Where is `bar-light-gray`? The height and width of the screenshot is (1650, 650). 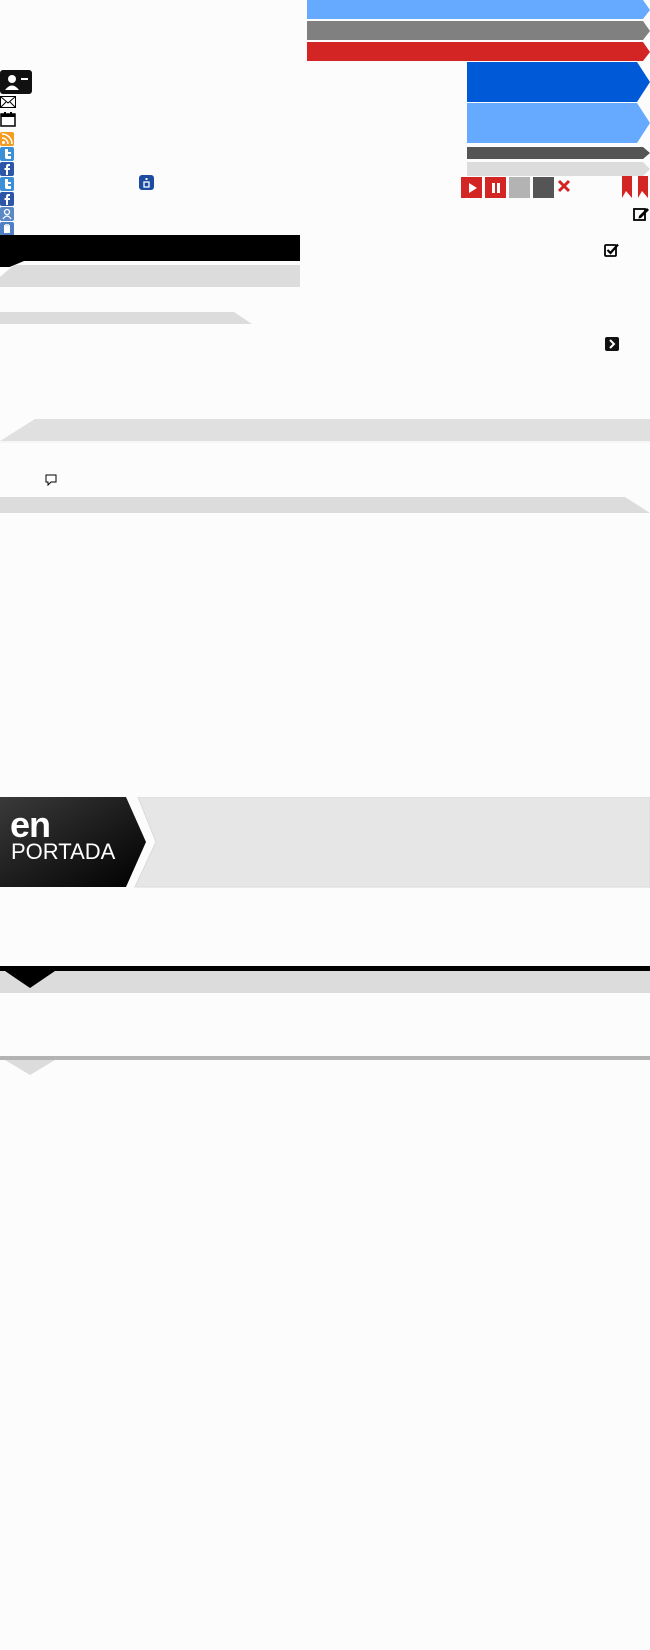 bar-light-gray is located at coordinates (558, 169).